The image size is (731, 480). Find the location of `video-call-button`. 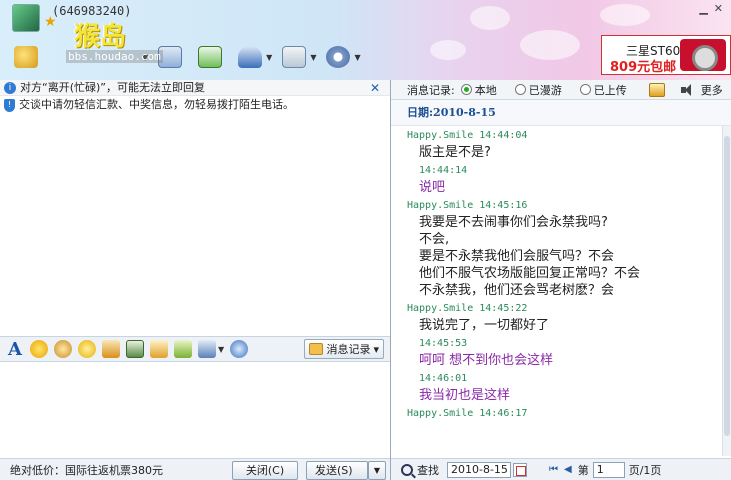

video-call-button is located at coordinates (26, 57).